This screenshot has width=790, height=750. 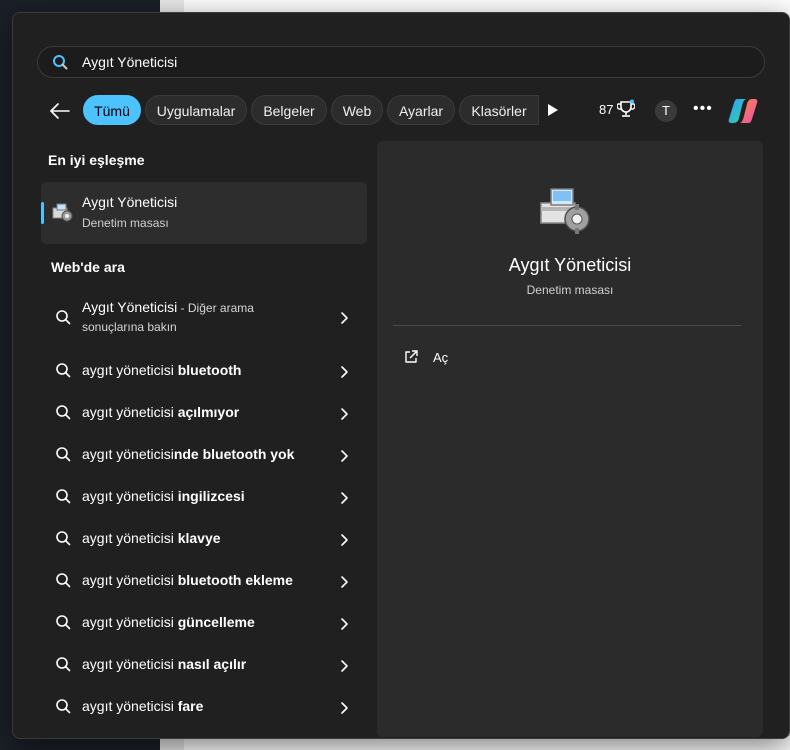 I want to click on trophy-icon, so click(x=626, y=109).